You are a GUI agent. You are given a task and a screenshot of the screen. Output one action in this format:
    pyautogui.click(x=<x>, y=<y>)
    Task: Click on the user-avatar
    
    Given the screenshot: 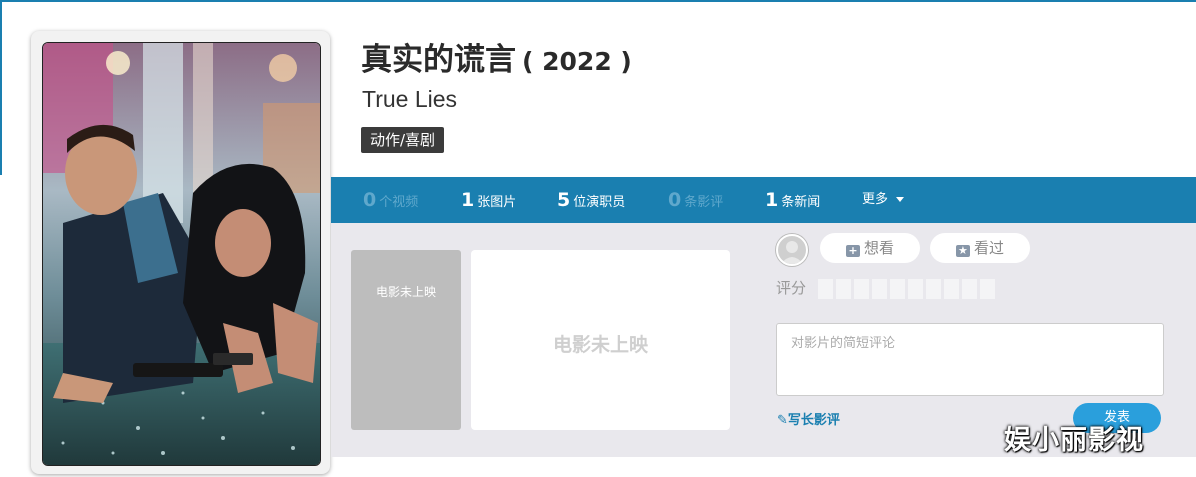 What is the action you would take?
    pyautogui.click(x=792, y=250)
    